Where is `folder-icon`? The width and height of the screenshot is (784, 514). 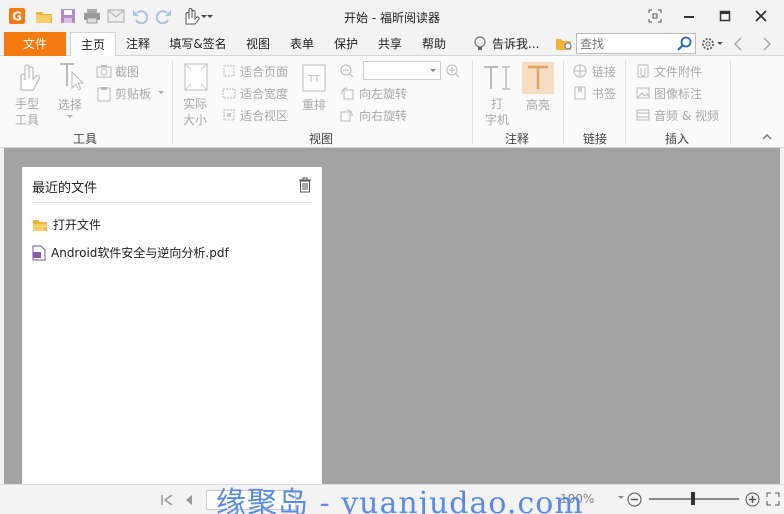
folder-icon is located at coordinates (40, 225).